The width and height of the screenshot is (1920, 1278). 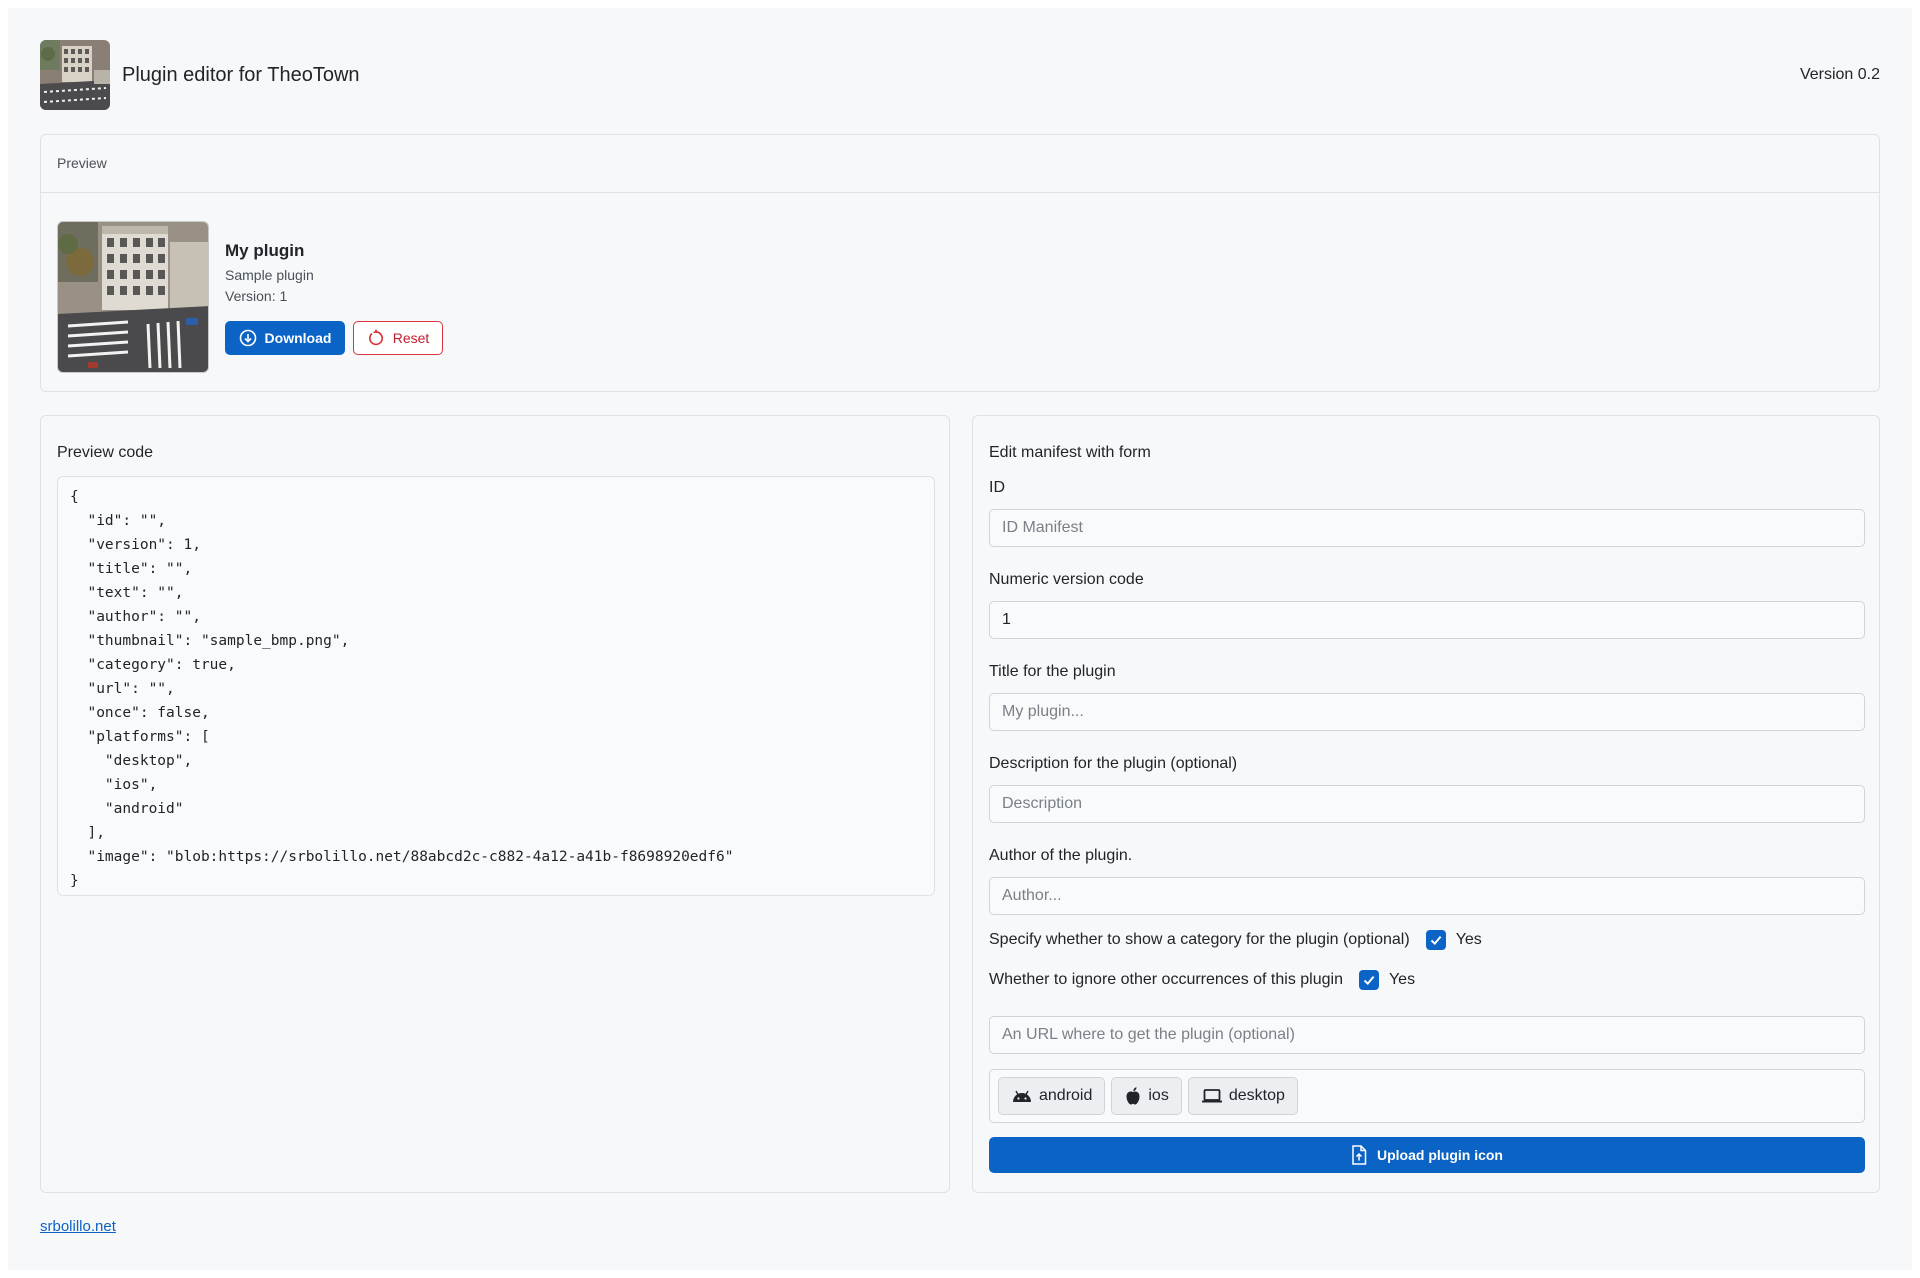 What do you see at coordinates (1427, 896) in the screenshot?
I see `author-input` at bounding box center [1427, 896].